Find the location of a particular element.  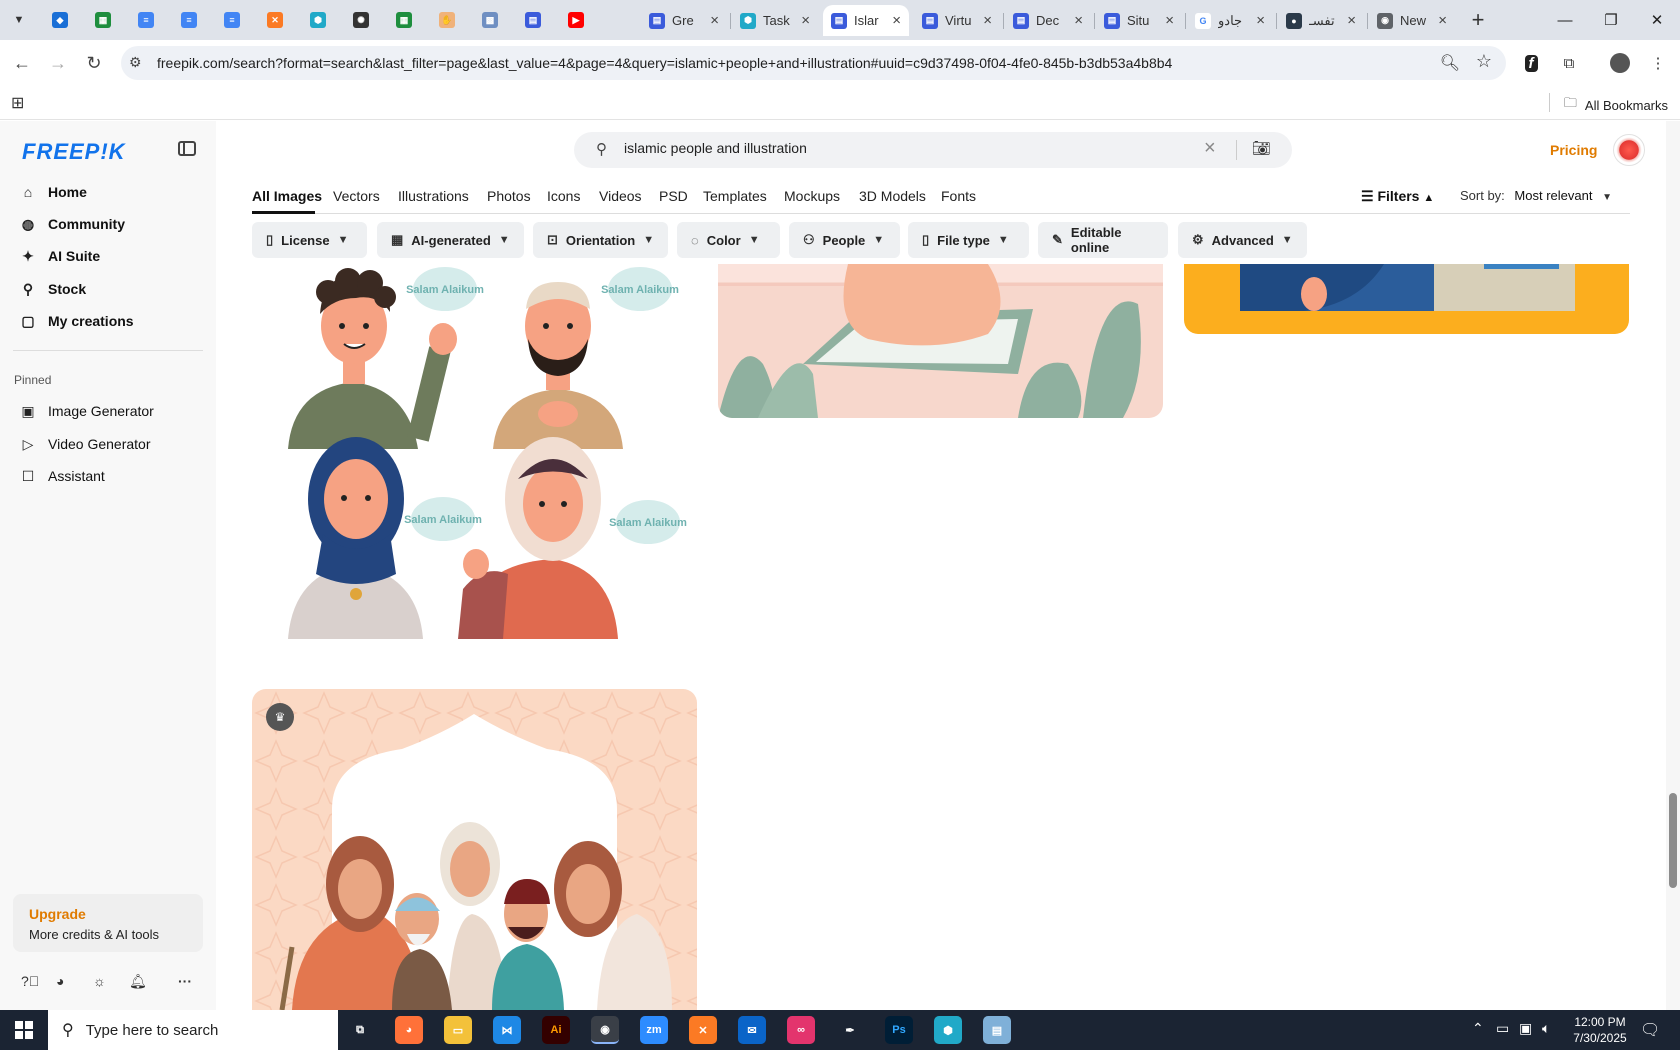

sidebar-toggle-icon is located at coordinates (187, 148).